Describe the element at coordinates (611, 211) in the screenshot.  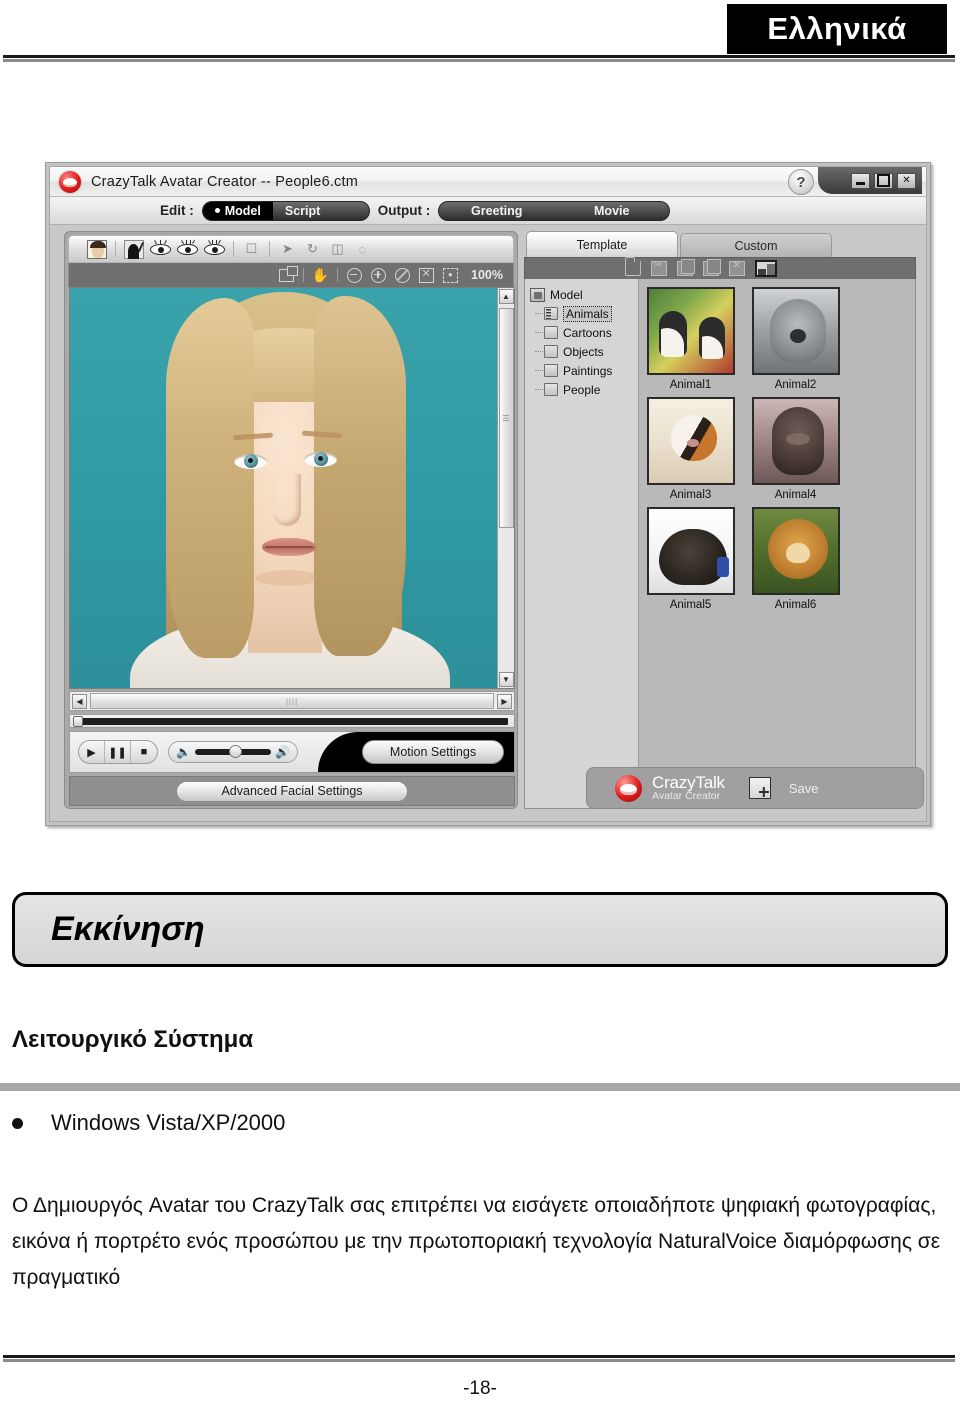
I see `tab-movie: Movie` at that location.